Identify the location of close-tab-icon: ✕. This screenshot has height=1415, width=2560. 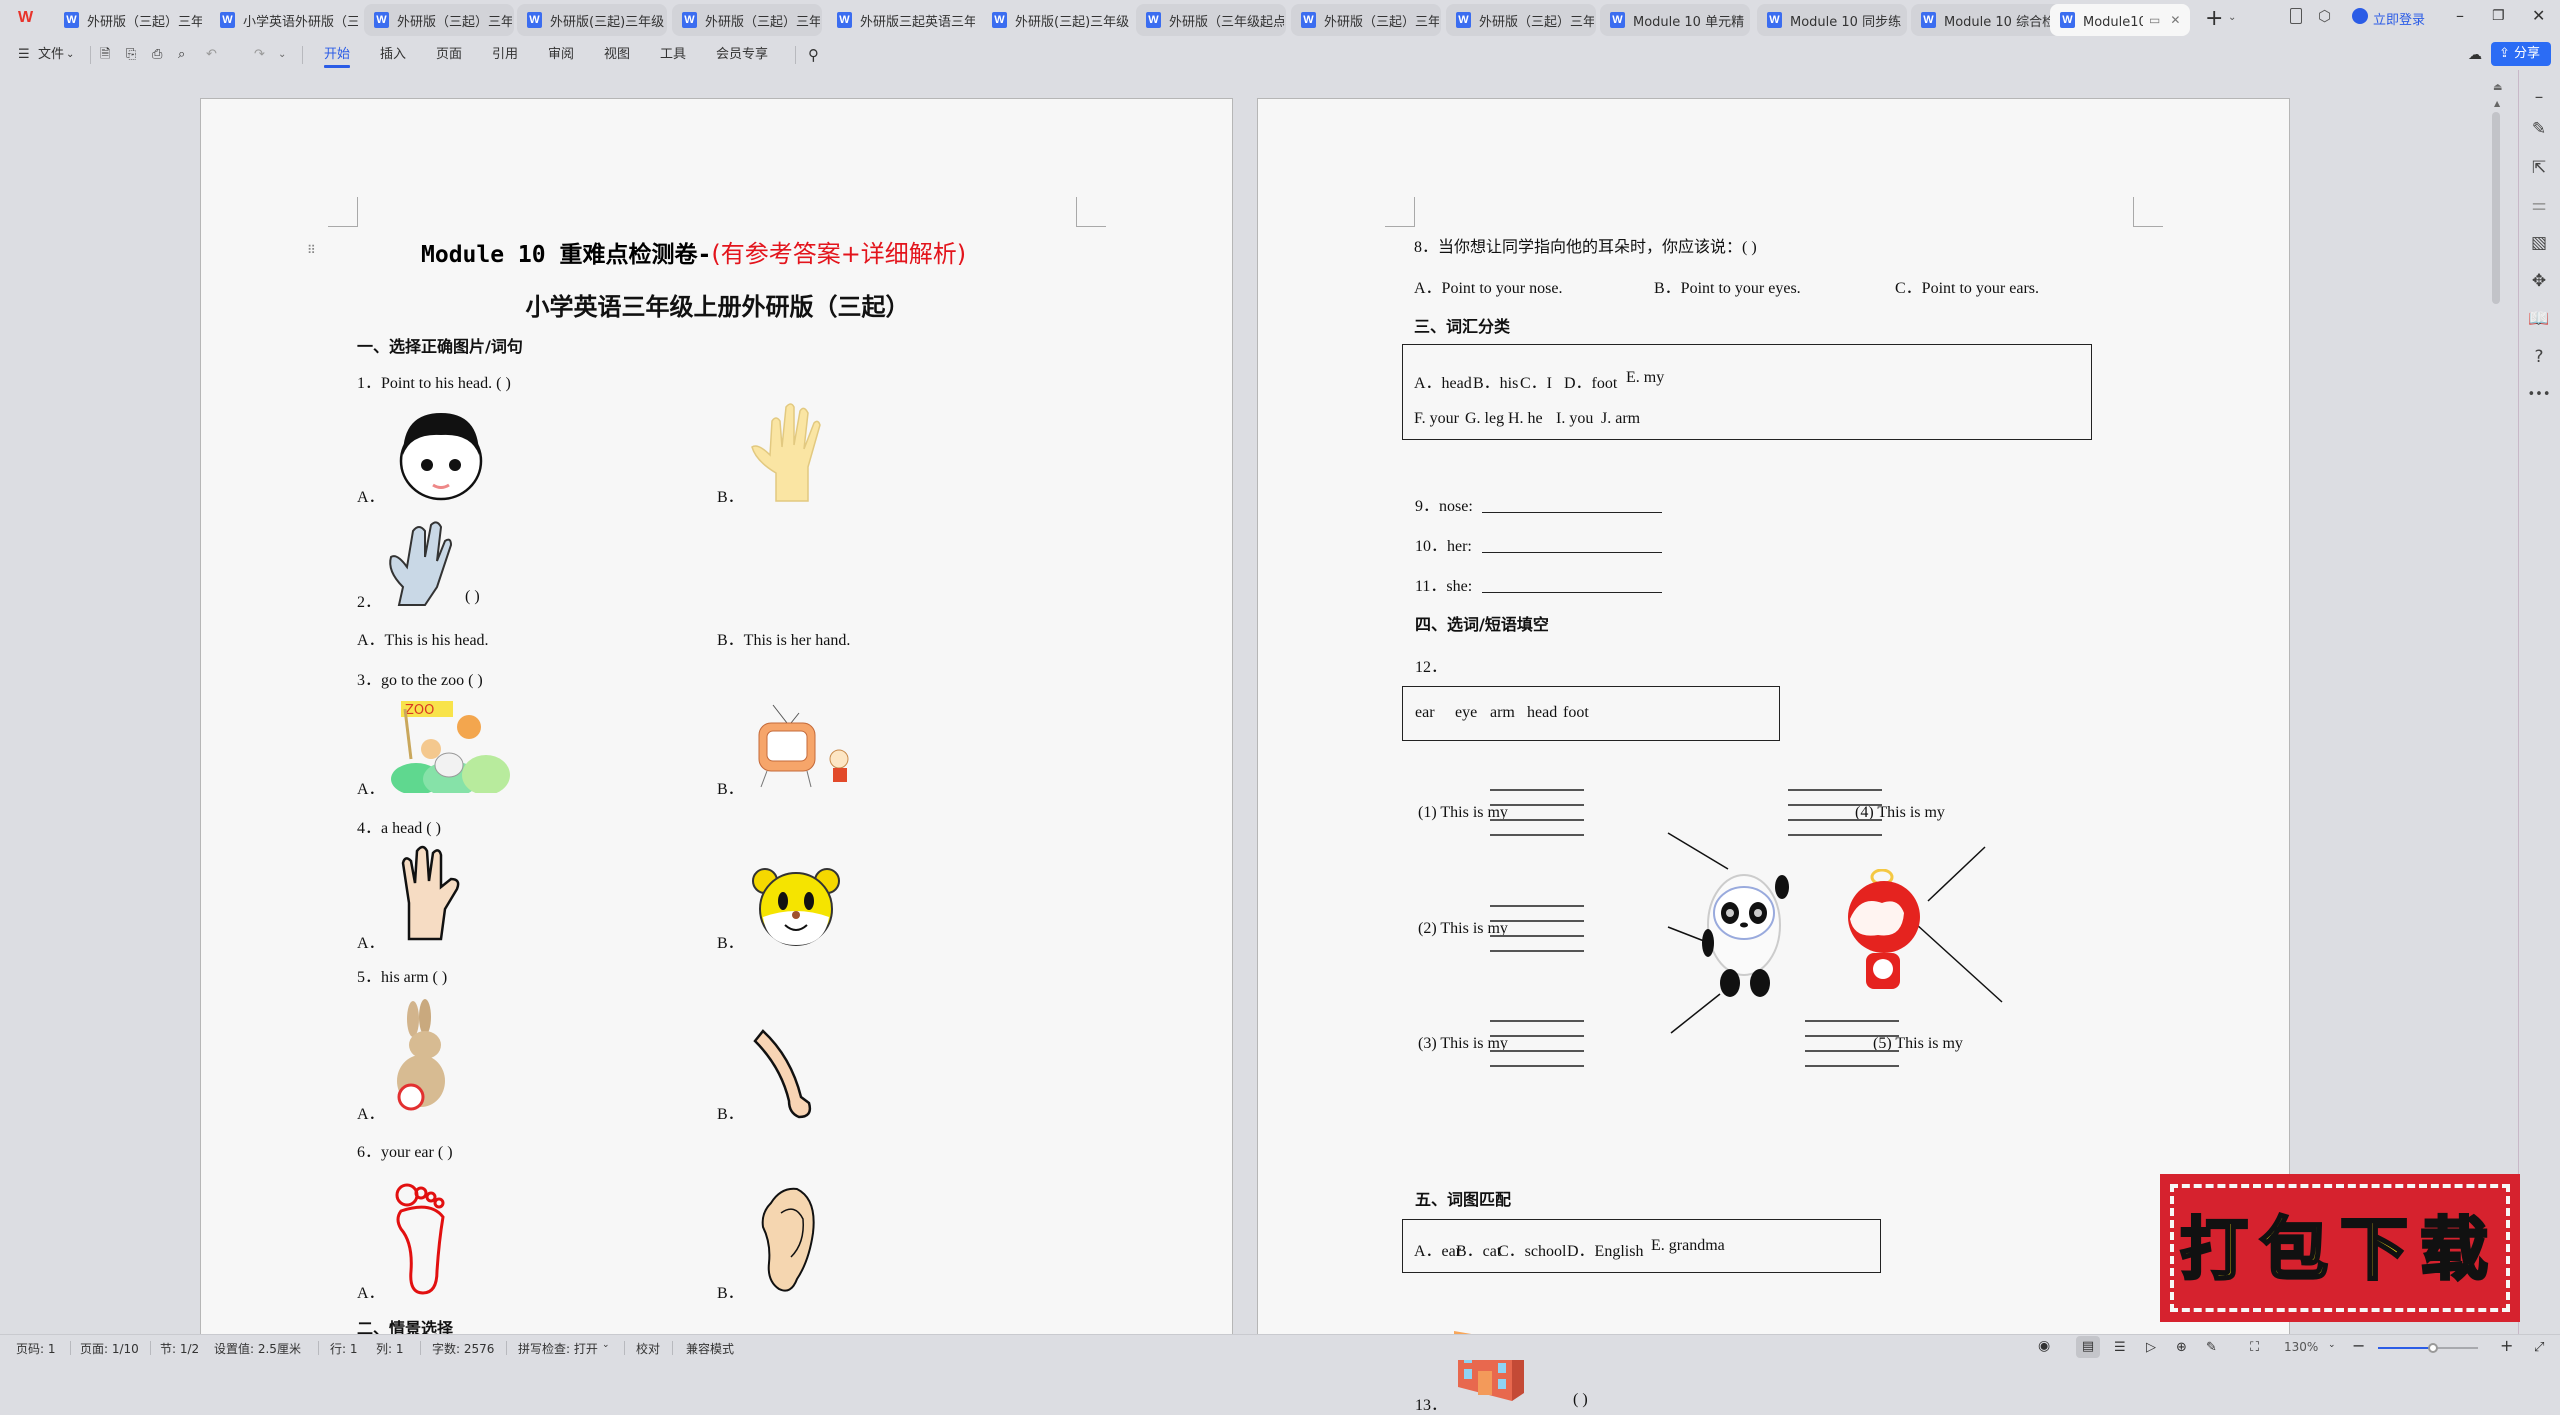
(2175, 20).